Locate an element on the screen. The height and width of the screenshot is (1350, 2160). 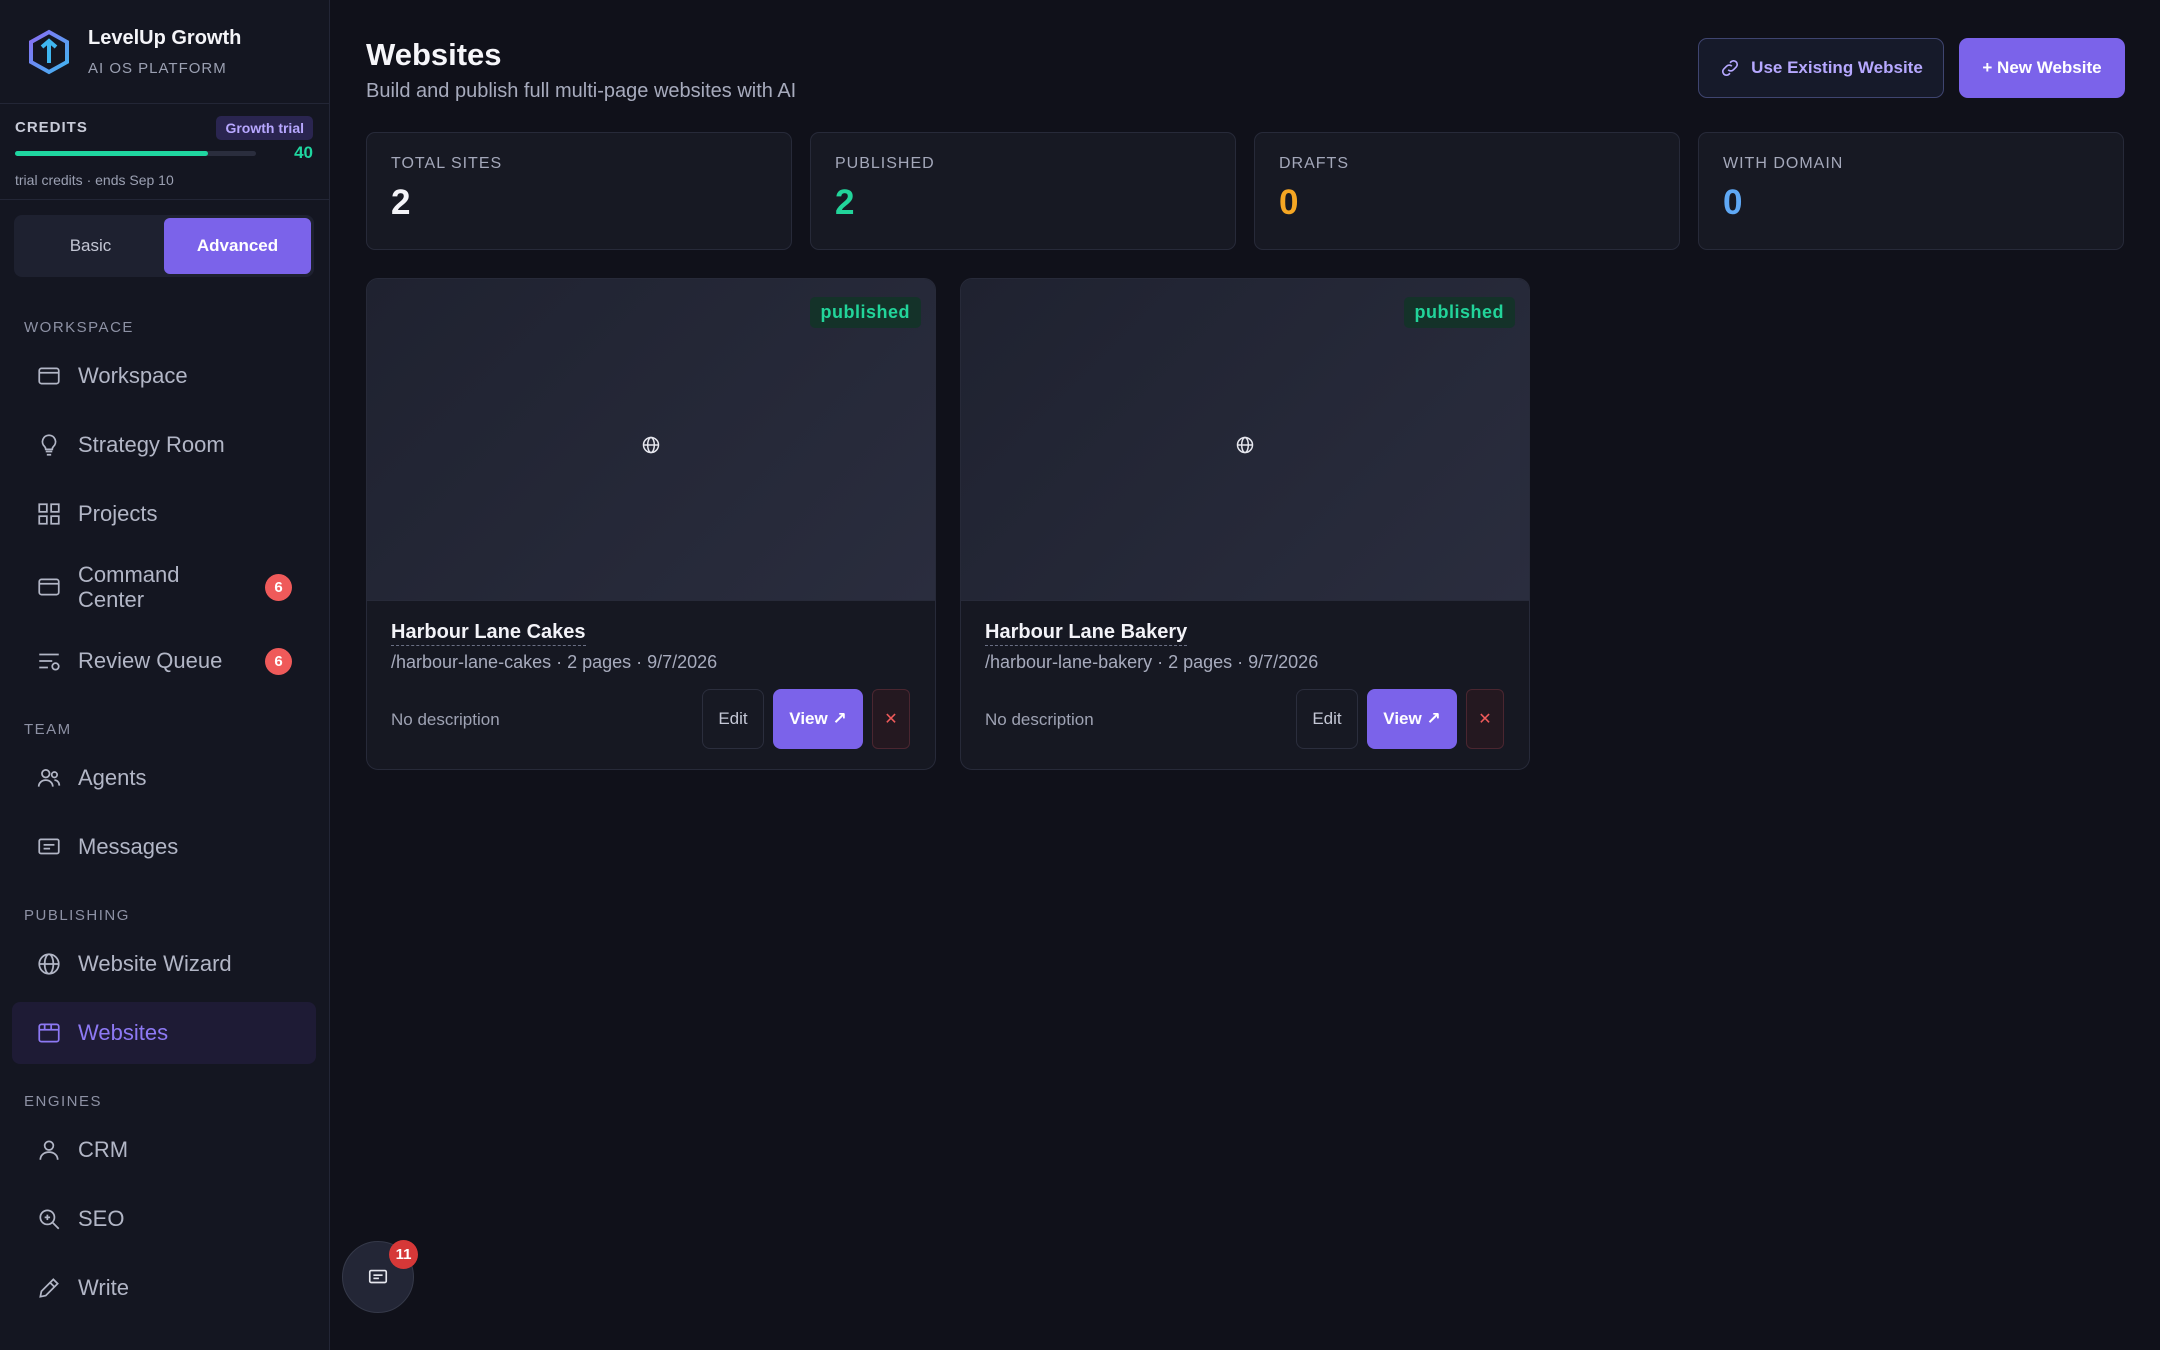
use-existing-website-button: Use Existing Website is located at coordinates (1821, 68).